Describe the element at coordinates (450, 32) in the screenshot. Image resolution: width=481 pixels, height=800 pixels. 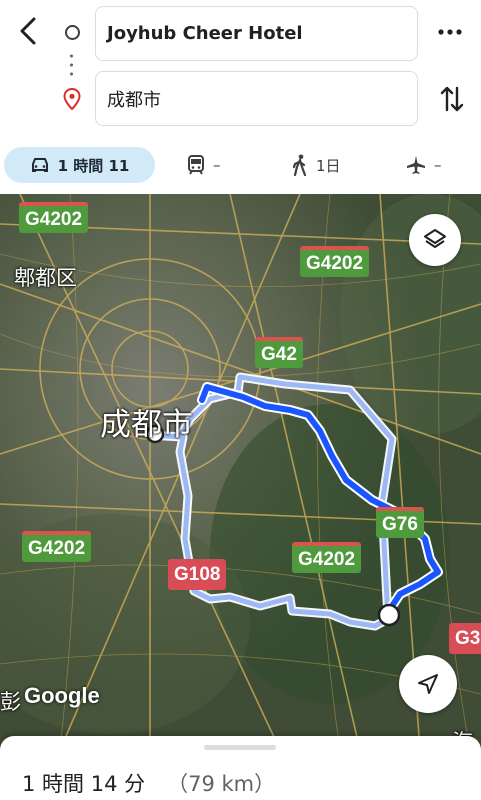
I see `more-horiz-icon` at that location.